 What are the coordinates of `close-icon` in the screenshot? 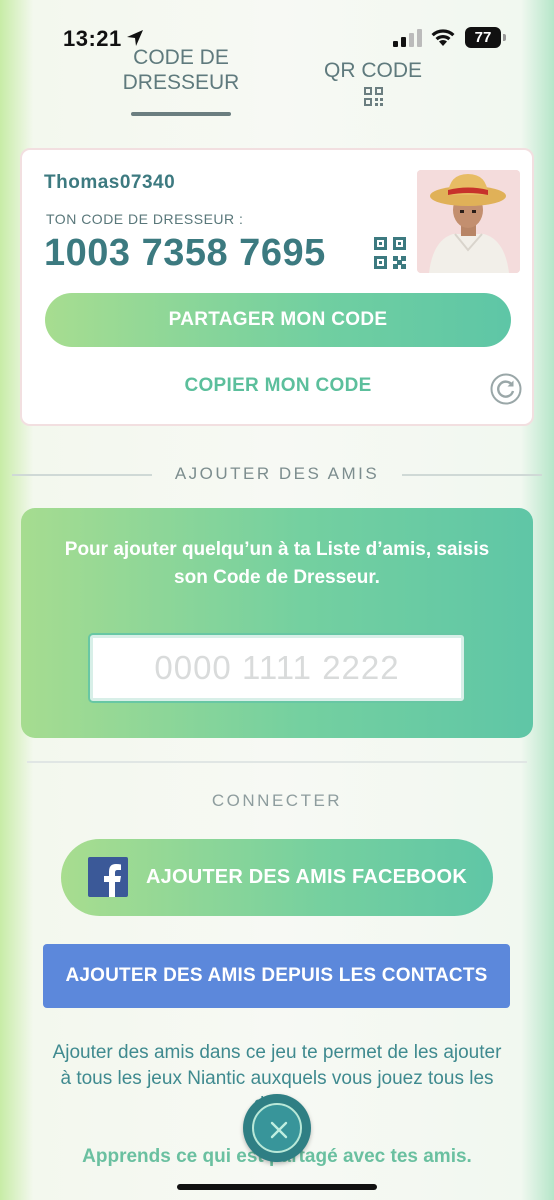 It's located at (279, 1130).